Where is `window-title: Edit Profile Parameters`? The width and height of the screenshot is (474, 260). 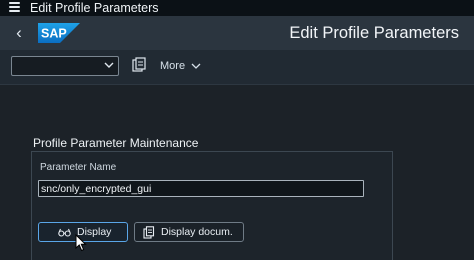
window-title: Edit Profile Parameters is located at coordinates (94, 8).